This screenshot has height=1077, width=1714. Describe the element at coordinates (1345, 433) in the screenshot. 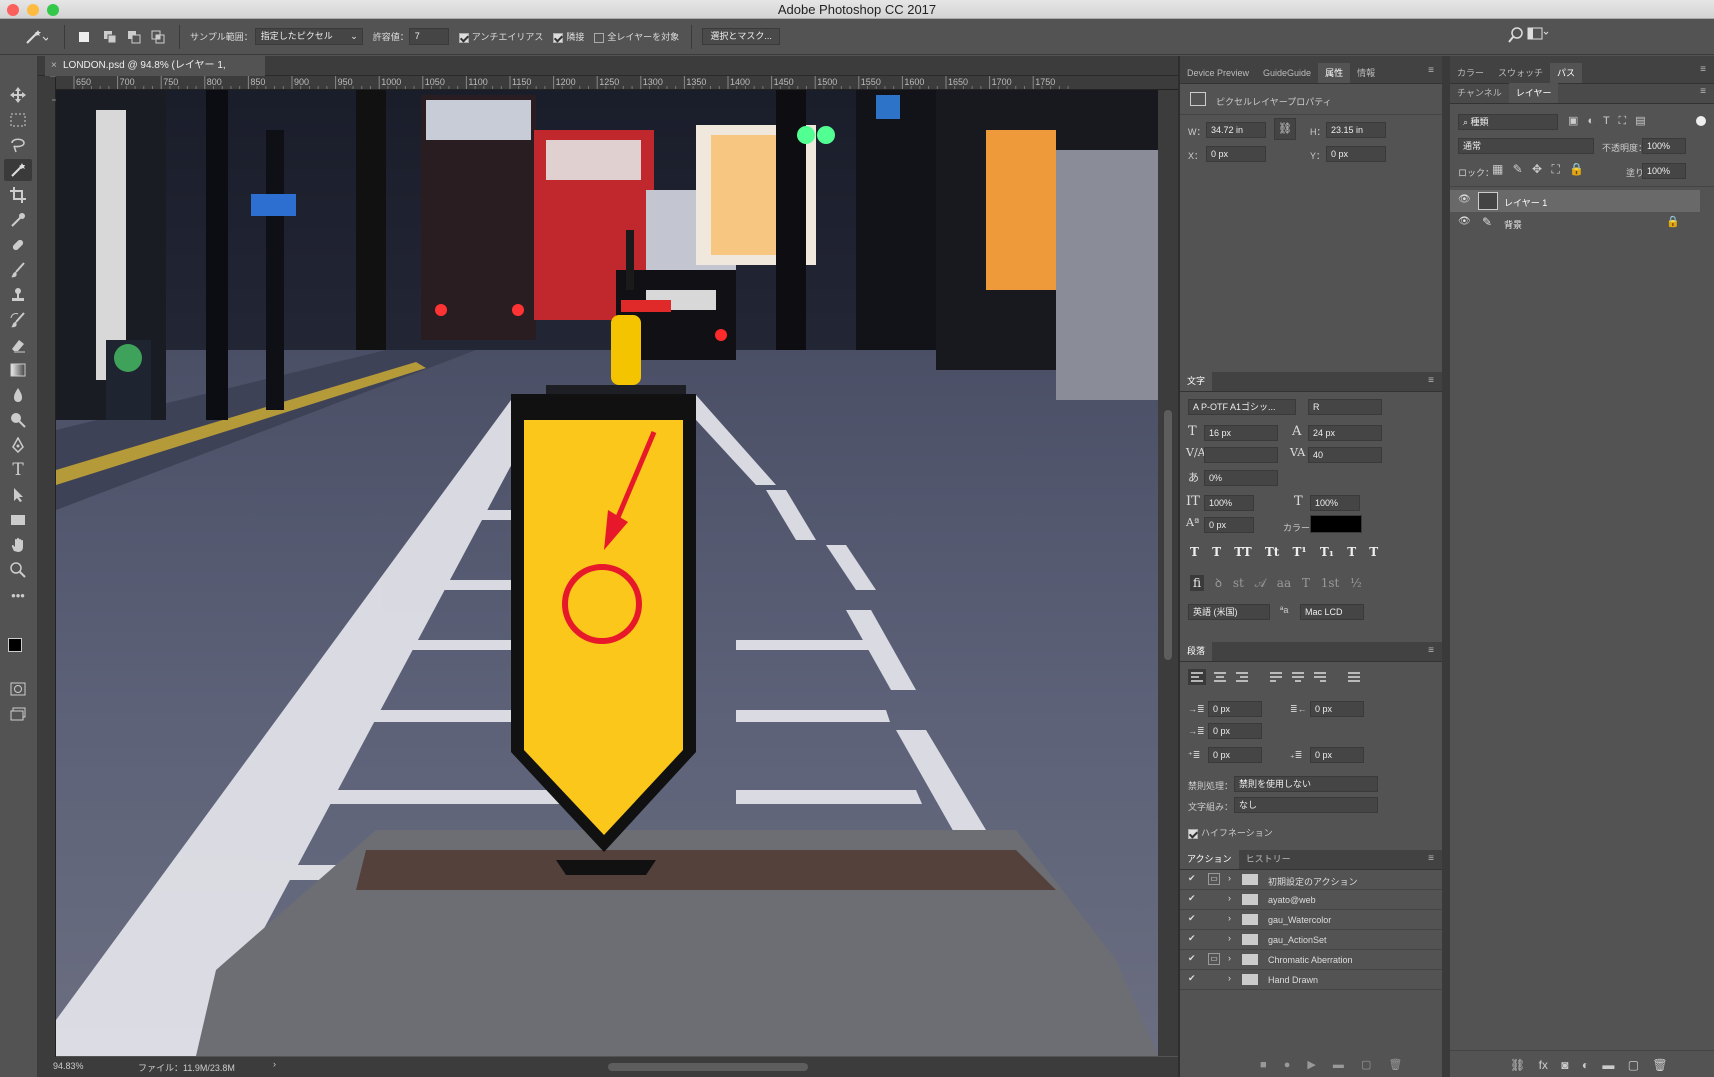

I see `leading-input: 24 px` at that location.